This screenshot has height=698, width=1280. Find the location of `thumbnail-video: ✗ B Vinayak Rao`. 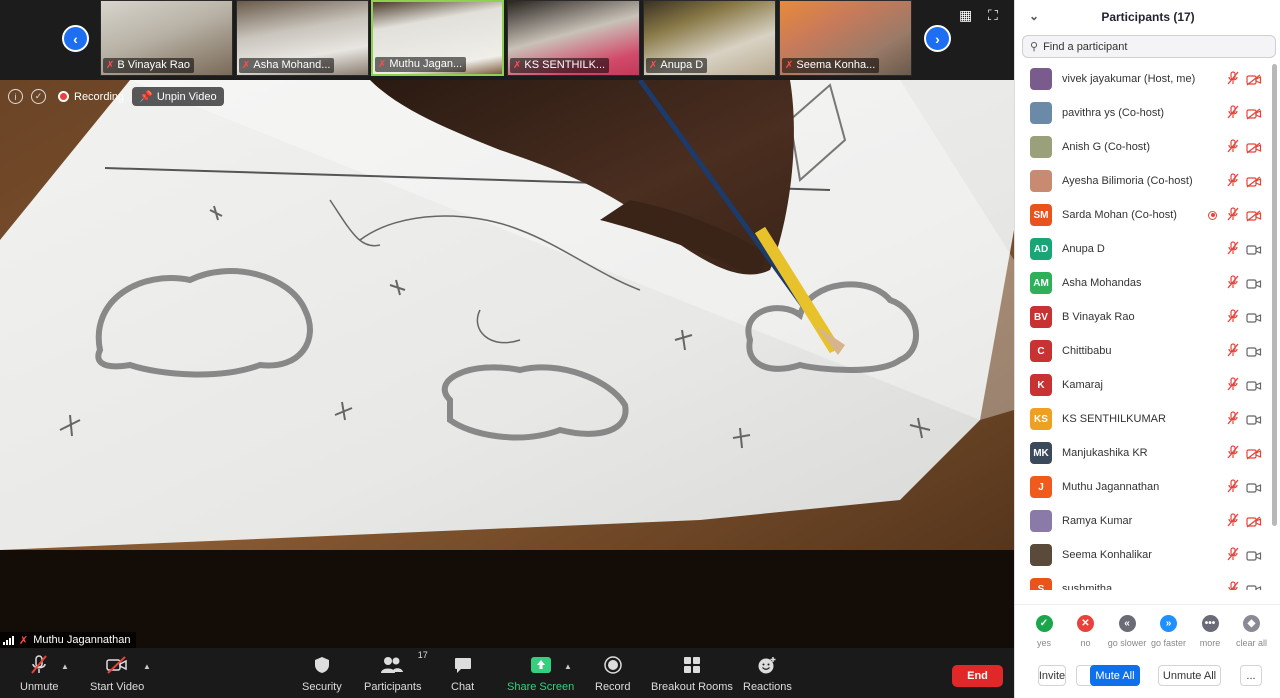

thumbnail-video: ✗ B Vinayak Rao is located at coordinates (166, 38).